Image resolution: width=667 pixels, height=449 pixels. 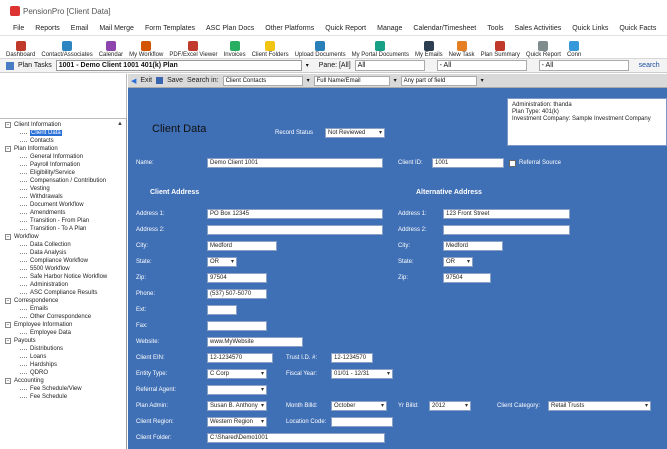 I want to click on tree-item-general-information: General Information, so click(x=63, y=157).